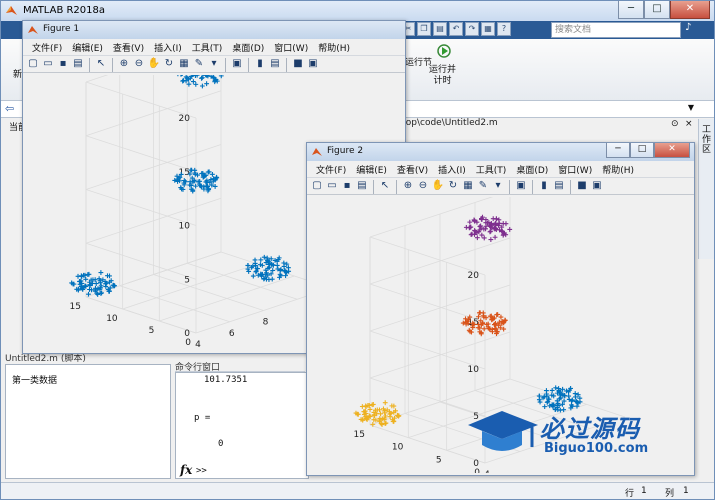 Image resolution: width=715 pixels, height=500 pixels. Describe the element at coordinates (504, 29) in the screenshot. I see `help-icon: ?` at that location.